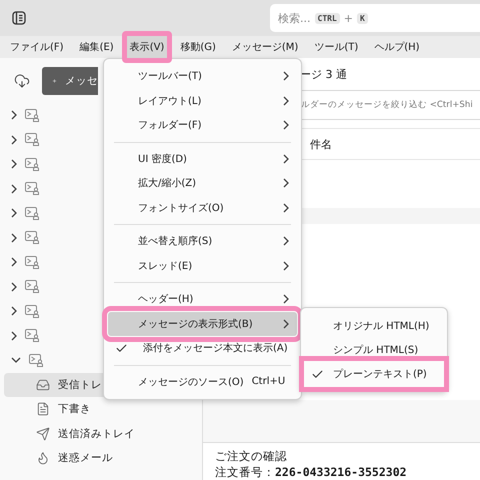 The image size is (480, 480). Describe the element at coordinates (375, 18) in the screenshot. I see `search-field: 検索... CTRL + K` at that location.